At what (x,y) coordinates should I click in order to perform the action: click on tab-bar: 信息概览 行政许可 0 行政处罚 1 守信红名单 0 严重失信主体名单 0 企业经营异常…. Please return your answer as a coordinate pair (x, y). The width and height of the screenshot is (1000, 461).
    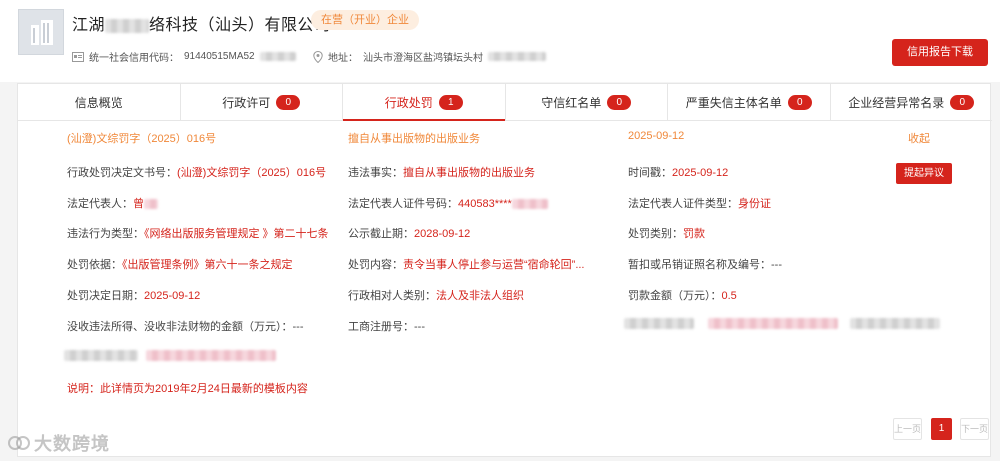
    Looking at the image, I should click on (505, 102).